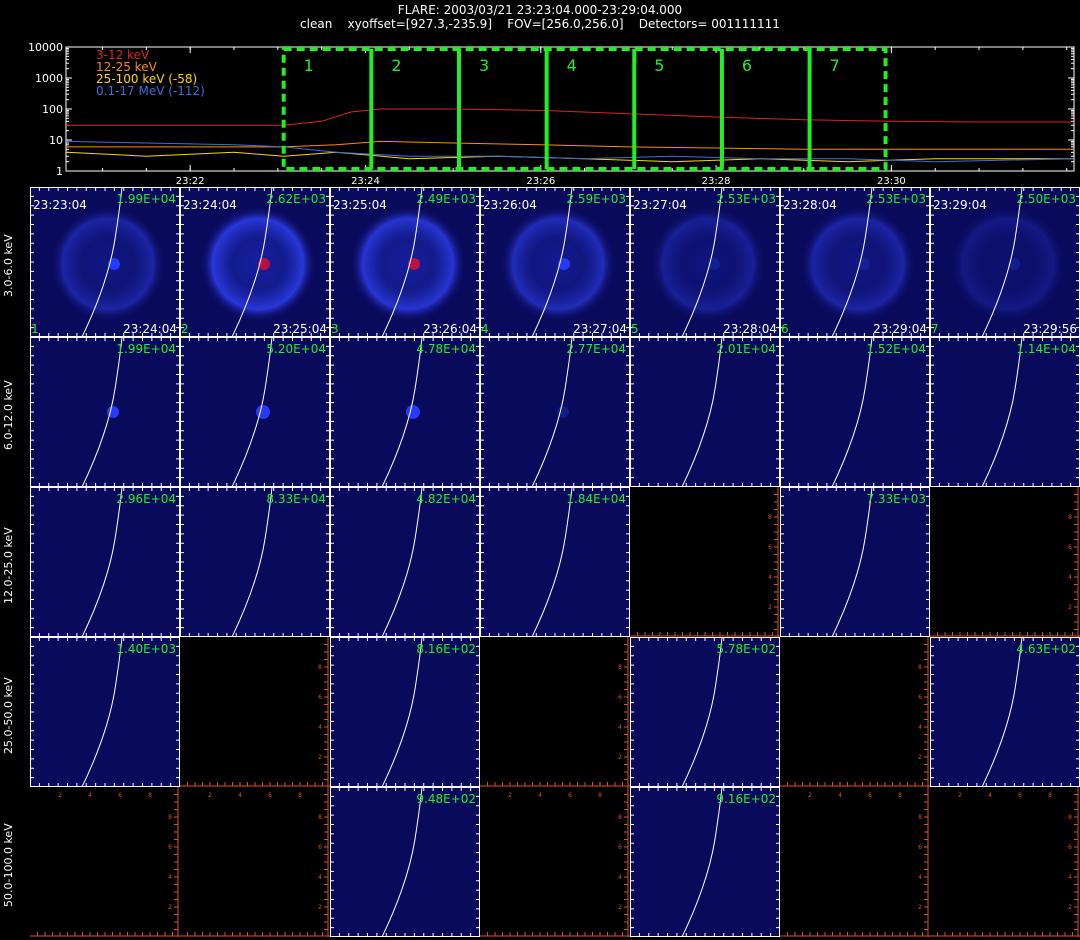  What do you see at coordinates (35, 329) in the screenshot?
I see `interval-index: 1` at bounding box center [35, 329].